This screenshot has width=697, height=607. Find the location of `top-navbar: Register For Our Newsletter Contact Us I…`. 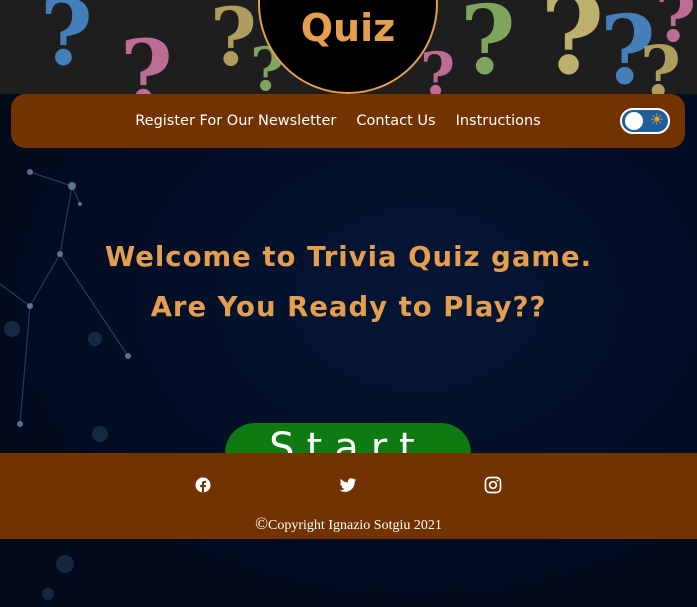

top-navbar: Register For Our Newsletter Contact Us I… is located at coordinates (348, 121).